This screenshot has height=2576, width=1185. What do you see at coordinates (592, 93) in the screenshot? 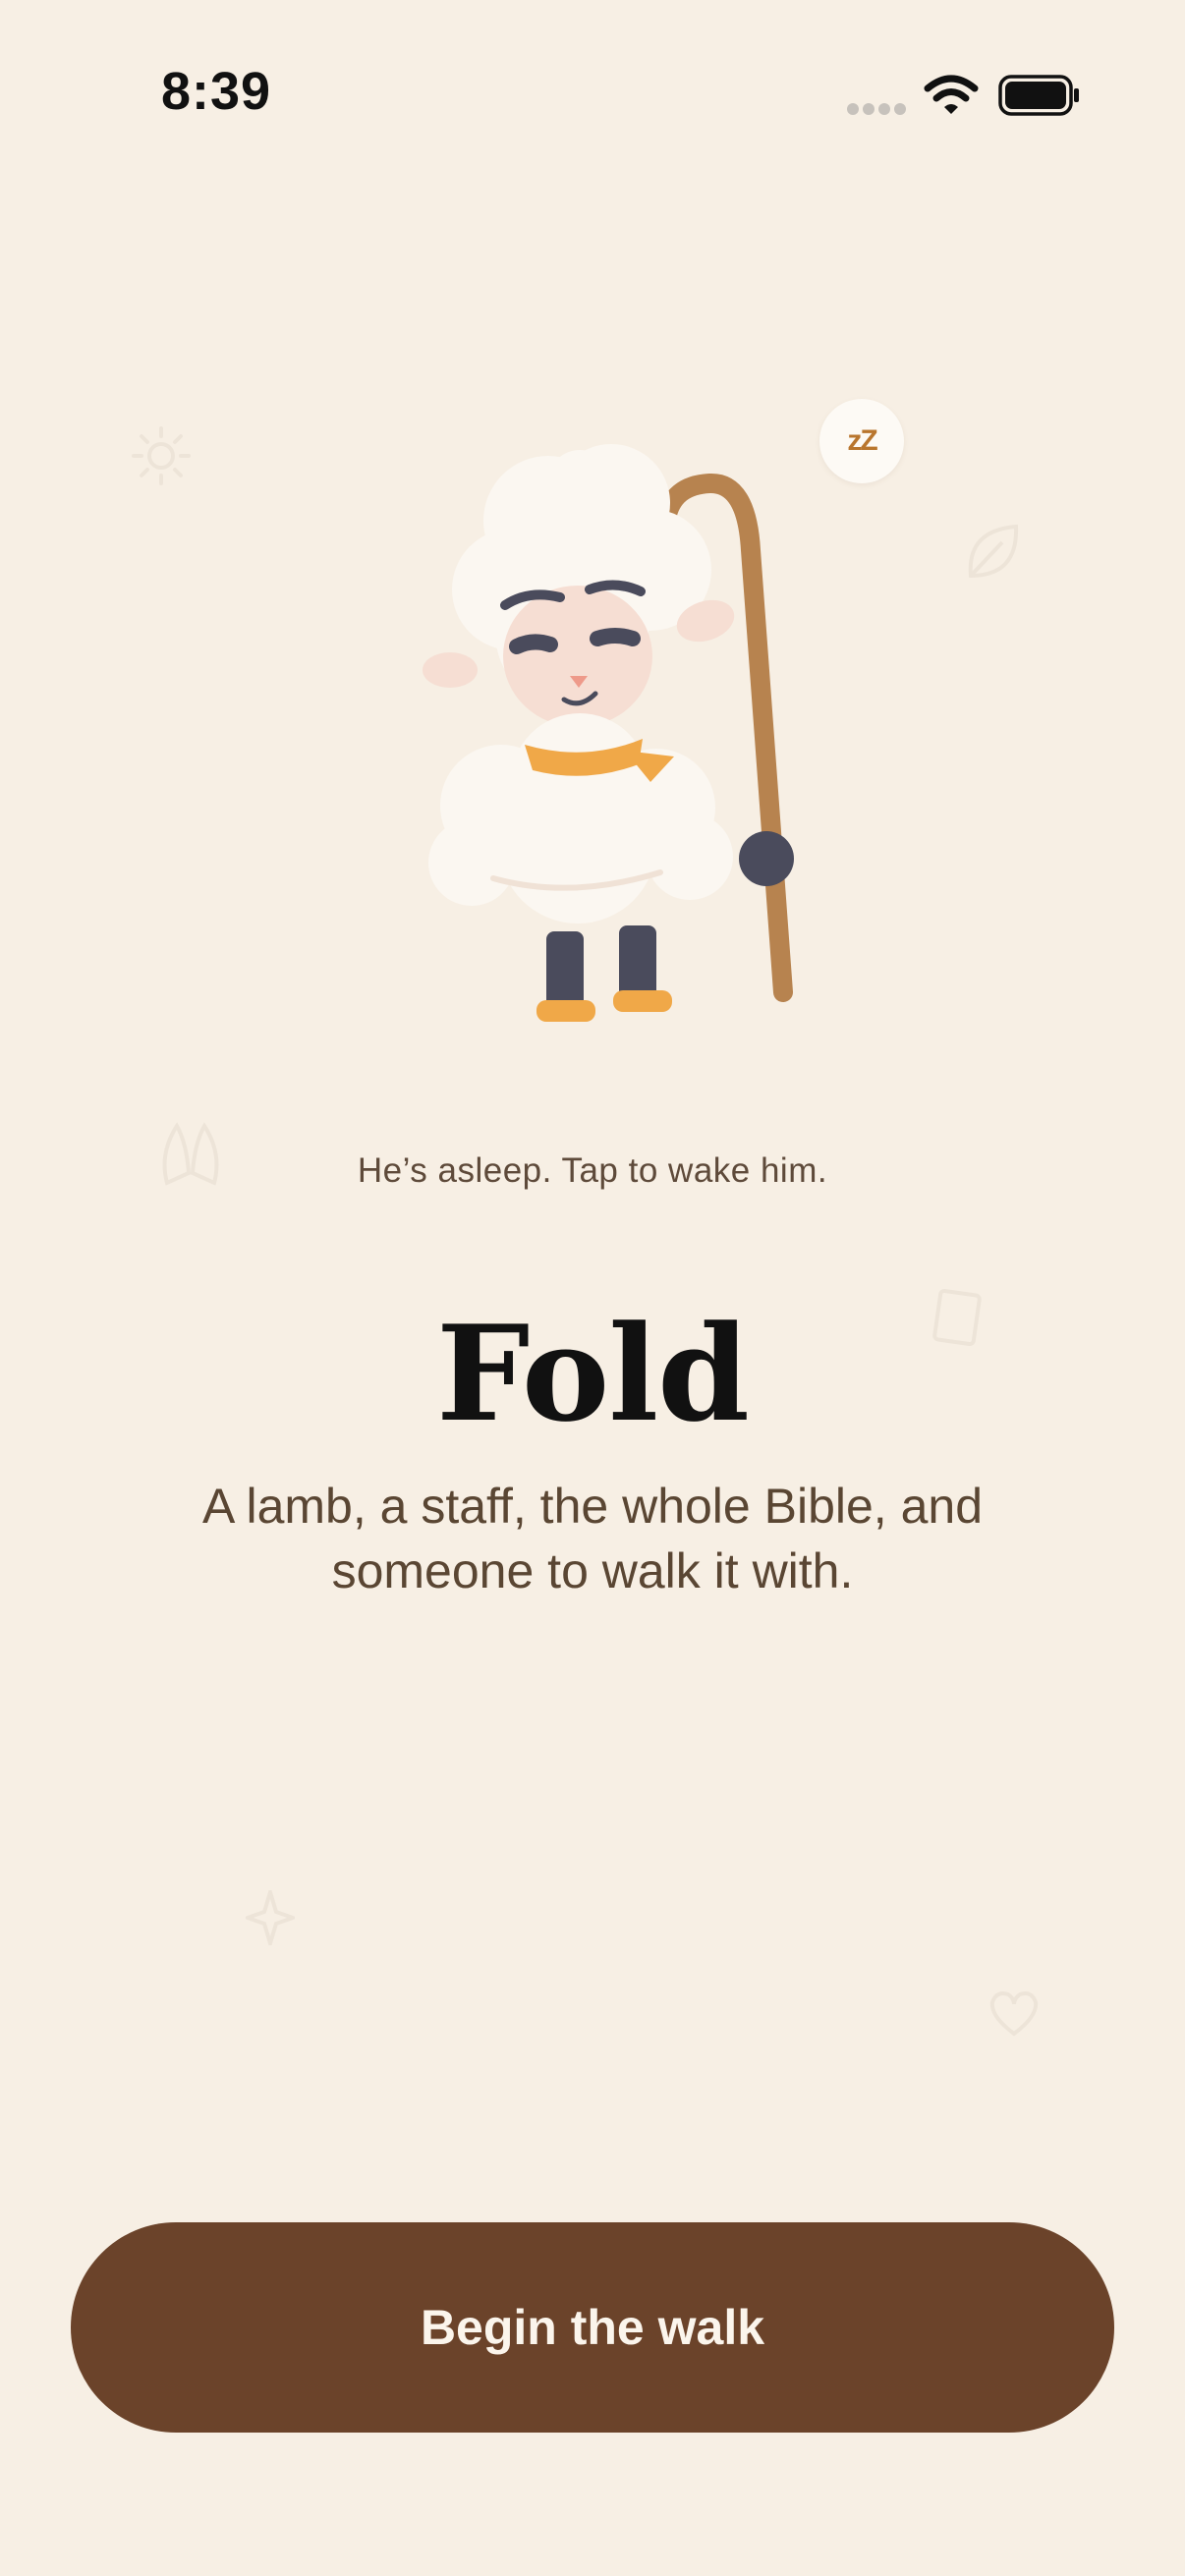
I see `status-bar: 8:39` at bounding box center [592, 93].